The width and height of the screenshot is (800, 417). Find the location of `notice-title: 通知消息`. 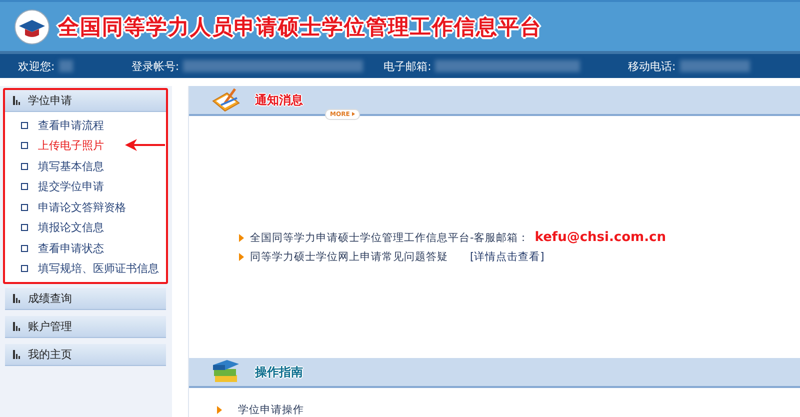

notice-title: 通知消息 is located at coordinates (279, 100).